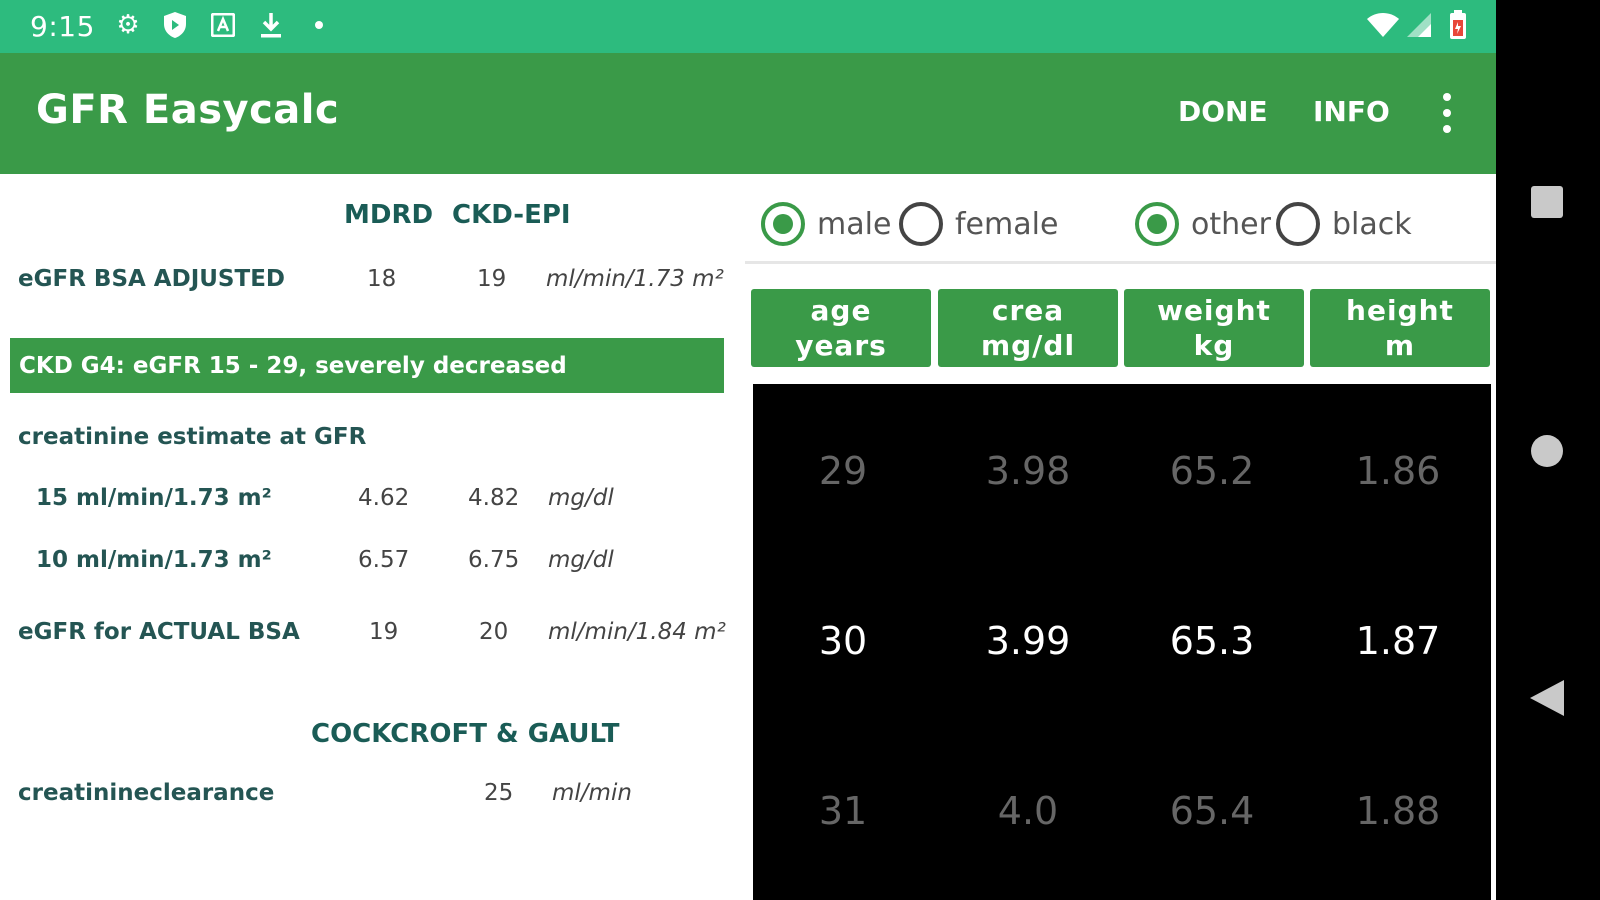 The height and width of the screenshot is (900, 1600). I want to click on cg-unit: ml/min, so click(592, 793).